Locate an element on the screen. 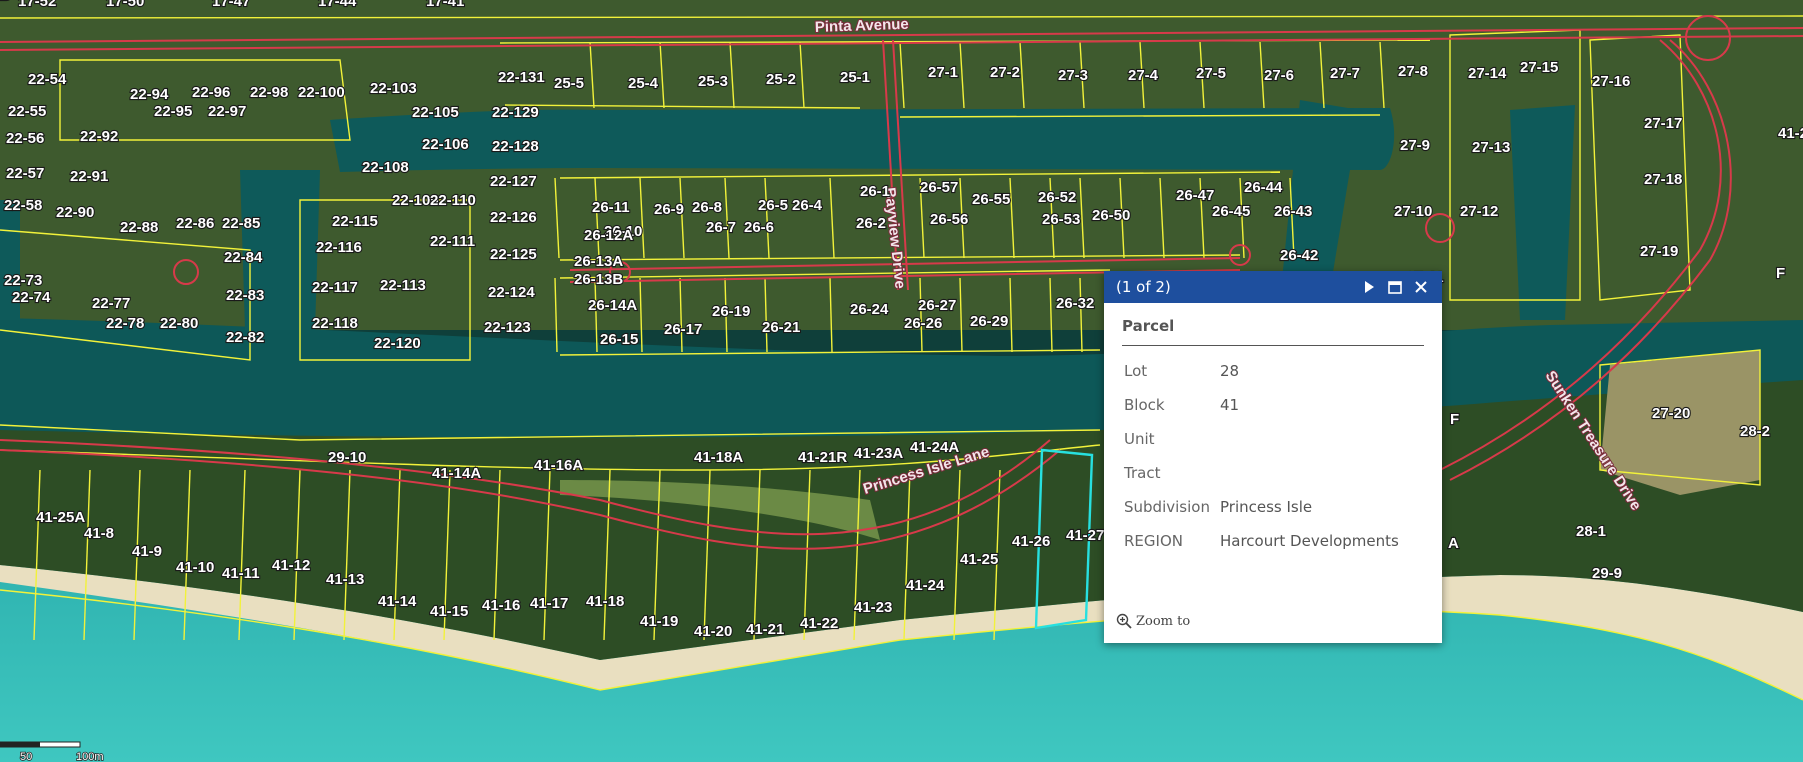 The height and width of the screenshot is (762, 1803). next-button is located at coordinates (1369, 287).